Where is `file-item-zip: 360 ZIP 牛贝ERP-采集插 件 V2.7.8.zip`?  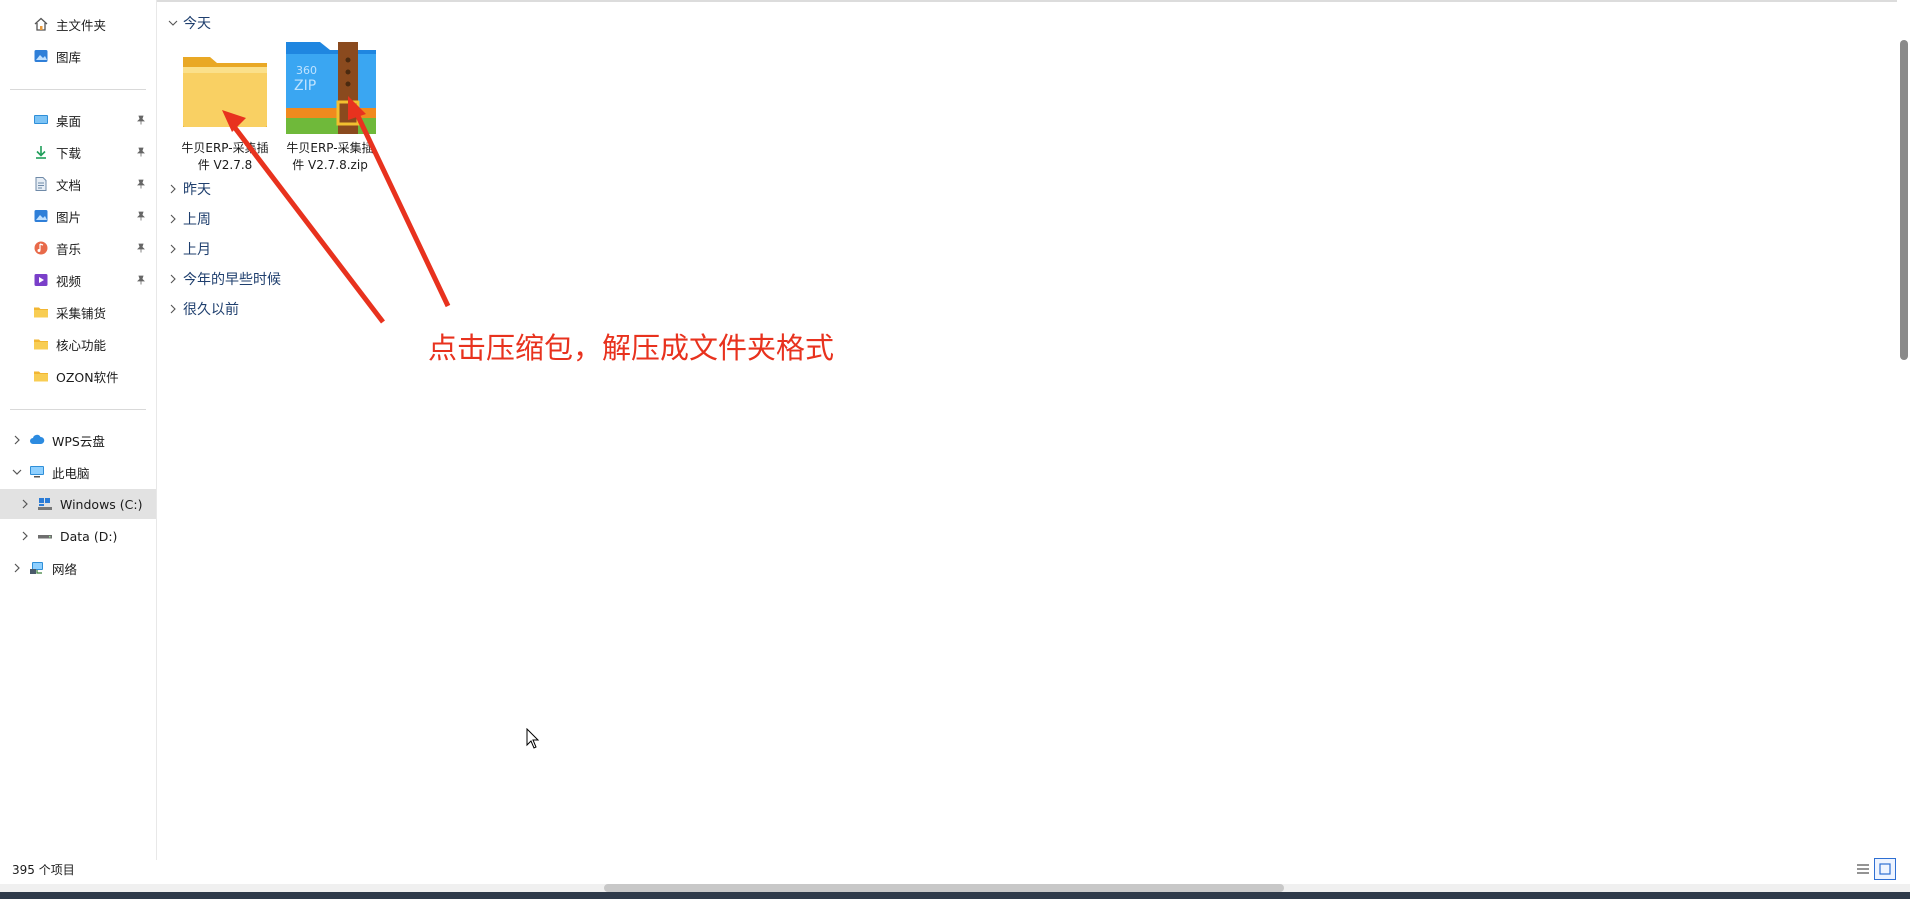
file-item-zip: 360 ZIP 牛贝ERP-采集插 件 V2.7.8.zip is located at coordinates (330, 106).